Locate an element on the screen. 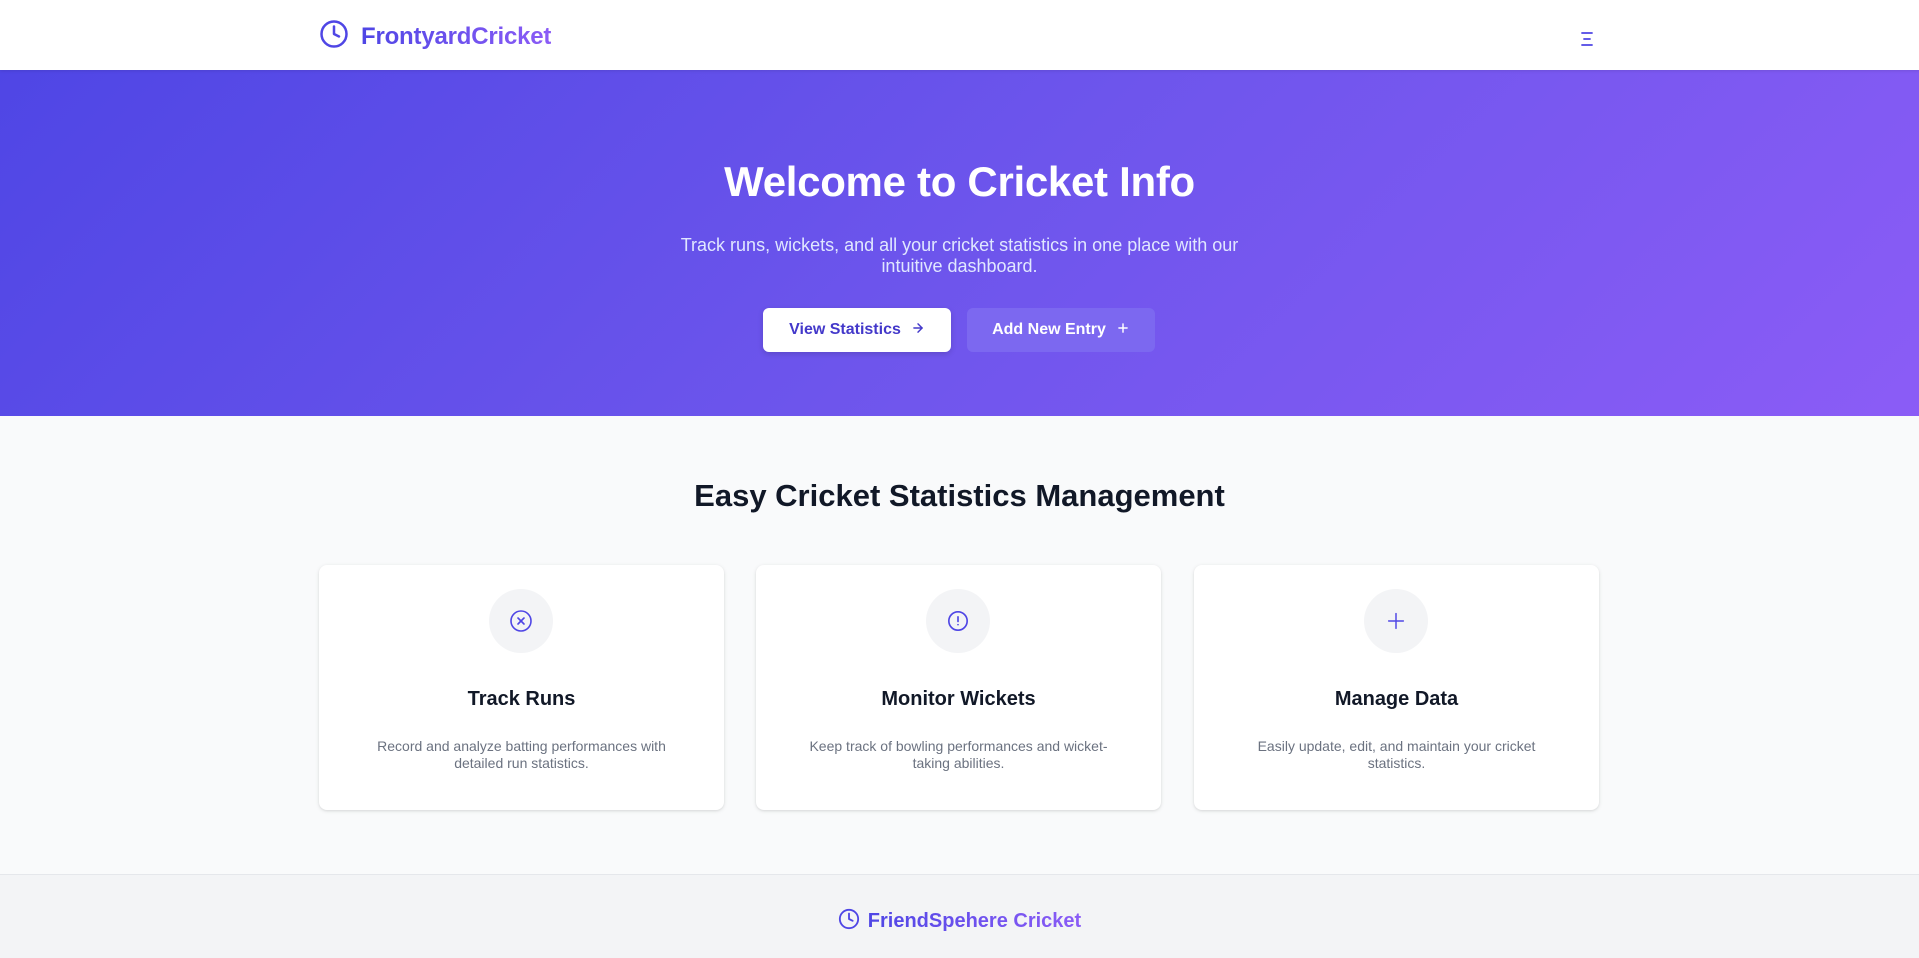 Image resolution: width=1919 pixels, height=958 pixels. view-statistics-label: View Statistics is located at coordinates (845, 329).